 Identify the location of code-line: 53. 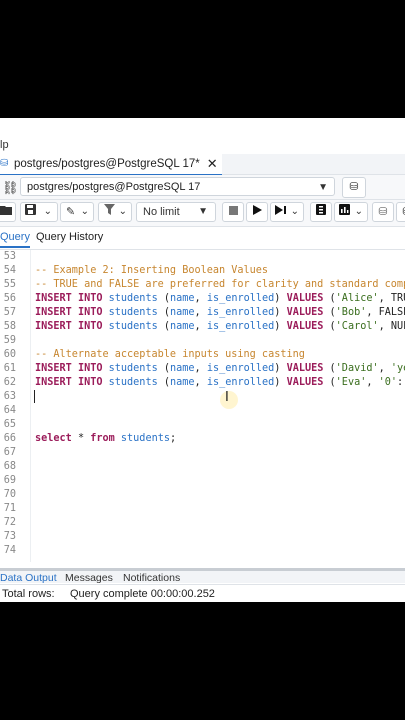
(202, 257).